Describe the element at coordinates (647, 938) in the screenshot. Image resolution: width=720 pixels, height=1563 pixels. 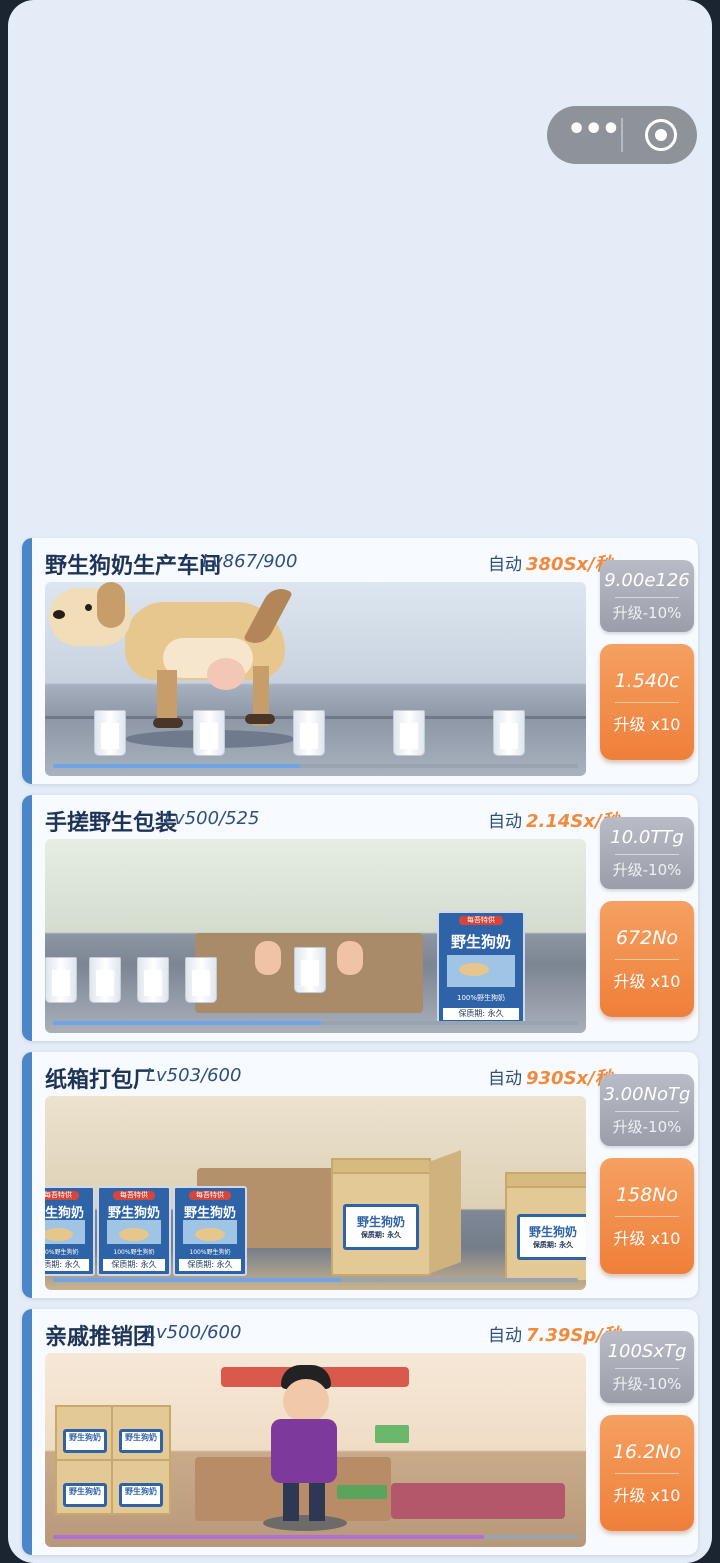
I see `x10-cost: 672No` at that location.